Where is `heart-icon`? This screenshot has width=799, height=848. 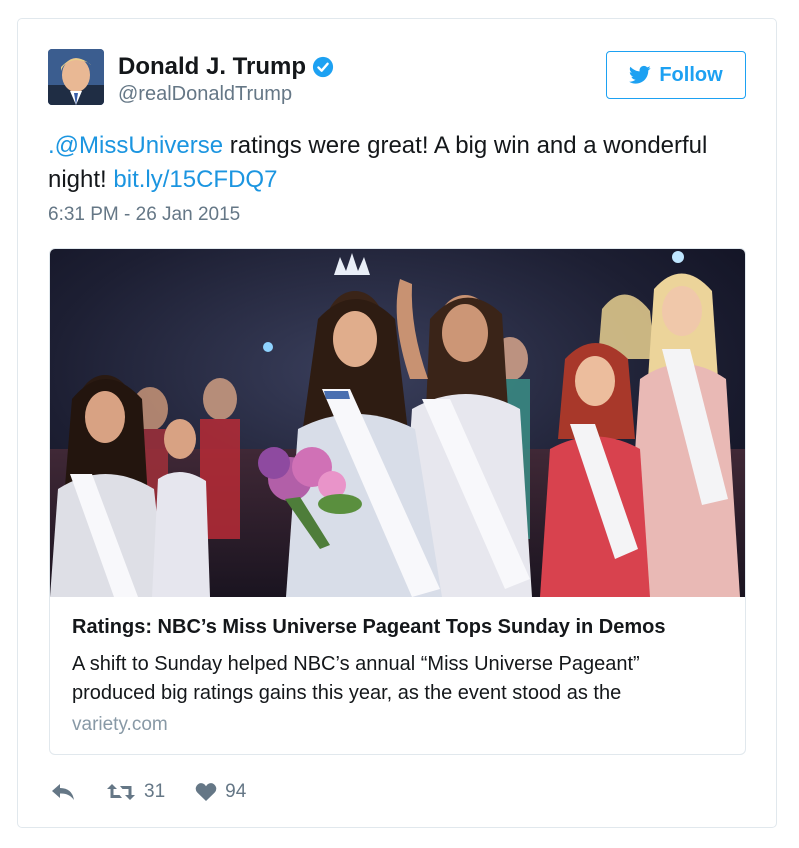 heart-icon is located at coordinates (206, 792).